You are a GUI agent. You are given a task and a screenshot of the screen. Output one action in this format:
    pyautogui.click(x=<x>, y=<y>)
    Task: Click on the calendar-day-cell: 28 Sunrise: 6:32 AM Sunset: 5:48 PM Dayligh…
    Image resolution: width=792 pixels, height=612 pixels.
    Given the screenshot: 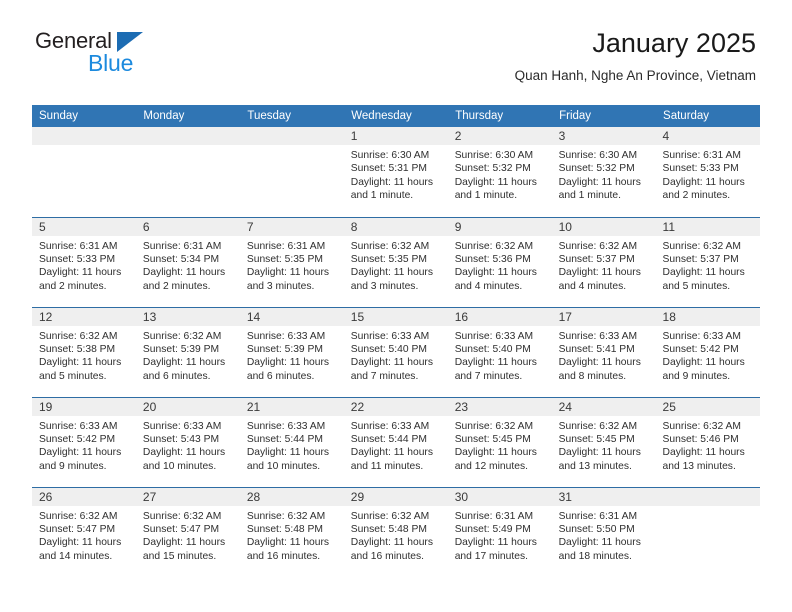 What is the action you would take?
    pyautogui.click(x=291, y=531)
    